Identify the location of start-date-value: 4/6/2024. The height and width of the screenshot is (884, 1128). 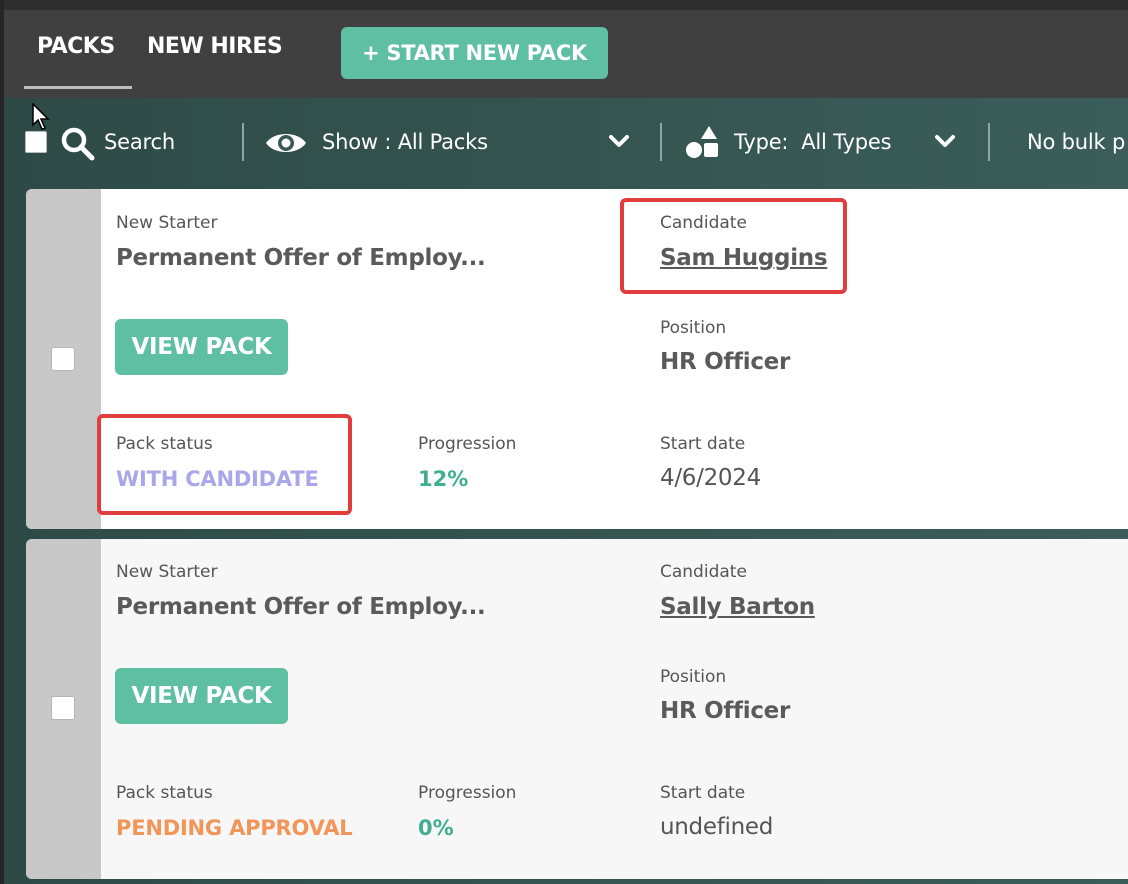
(710, 478).